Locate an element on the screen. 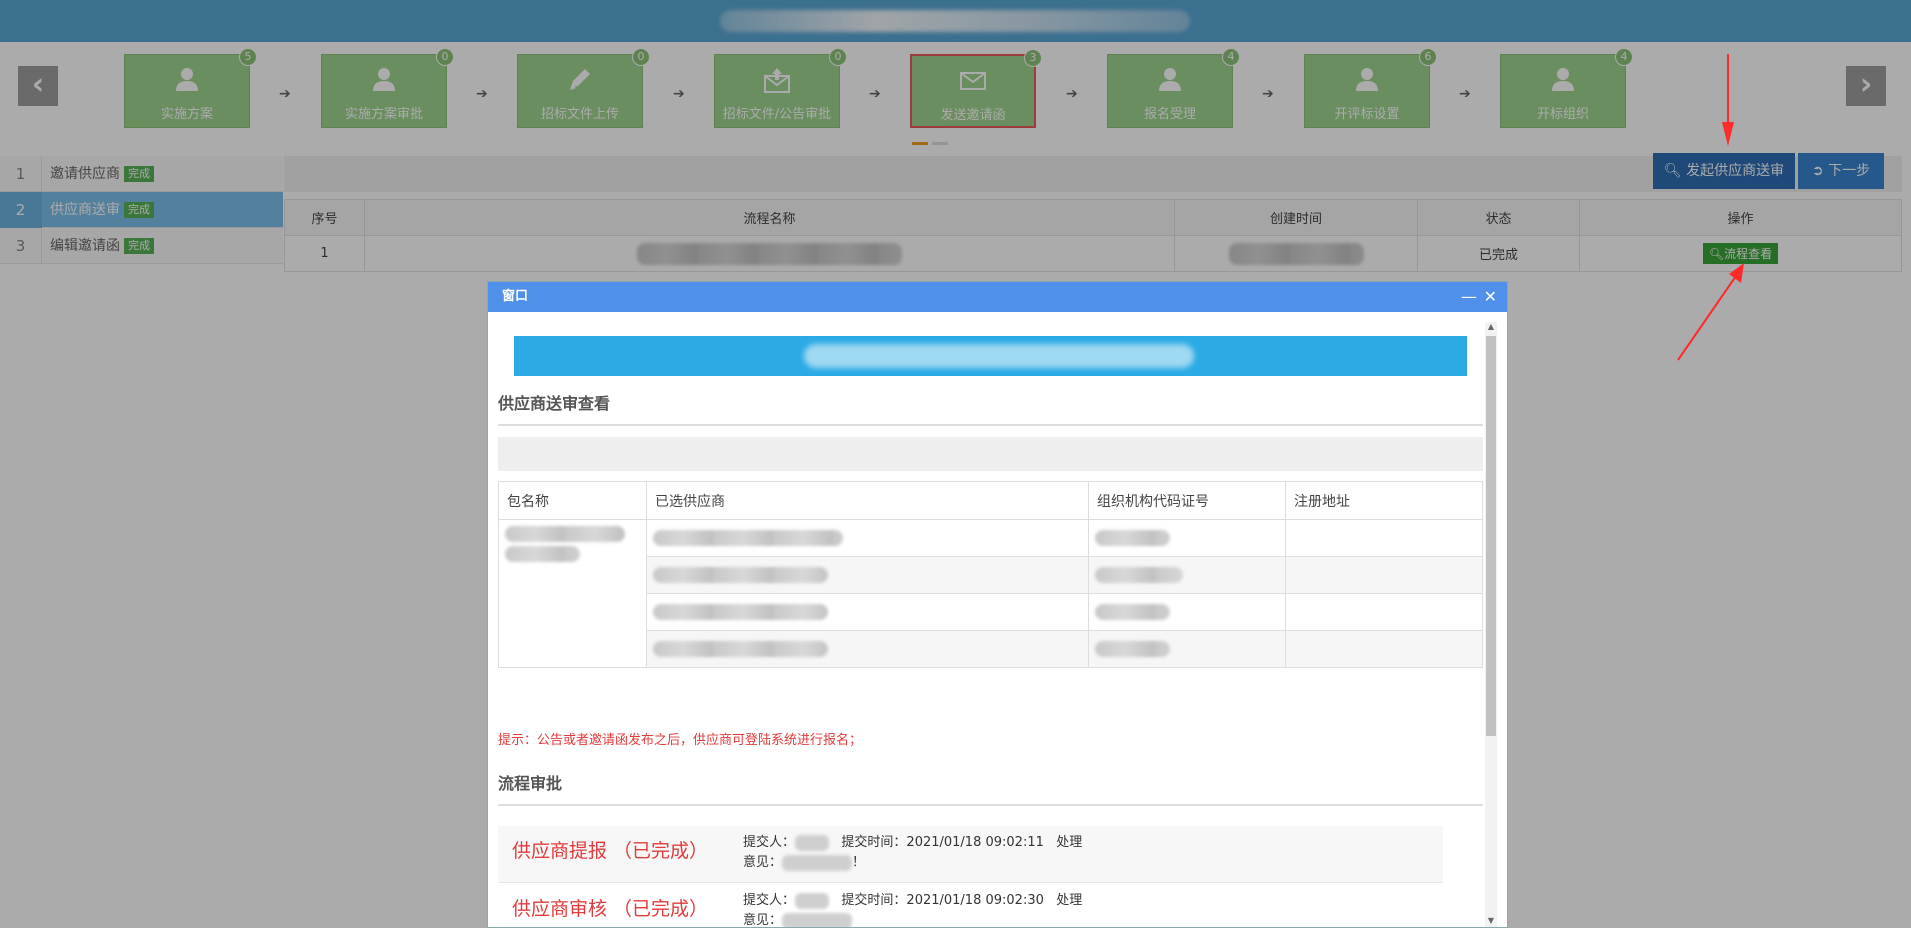 The width and height of the screenshot is (1911, 928). scroll-up-icon: ▲ is located at coordinates (1491, 326).